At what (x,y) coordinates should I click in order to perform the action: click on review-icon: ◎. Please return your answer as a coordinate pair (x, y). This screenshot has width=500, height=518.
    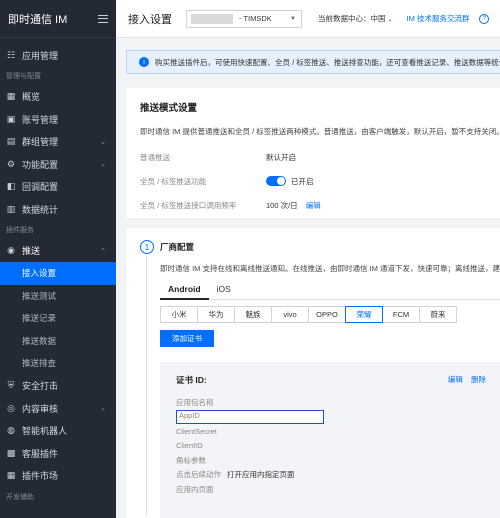
    Looking at the image, I should click on (11, 407).